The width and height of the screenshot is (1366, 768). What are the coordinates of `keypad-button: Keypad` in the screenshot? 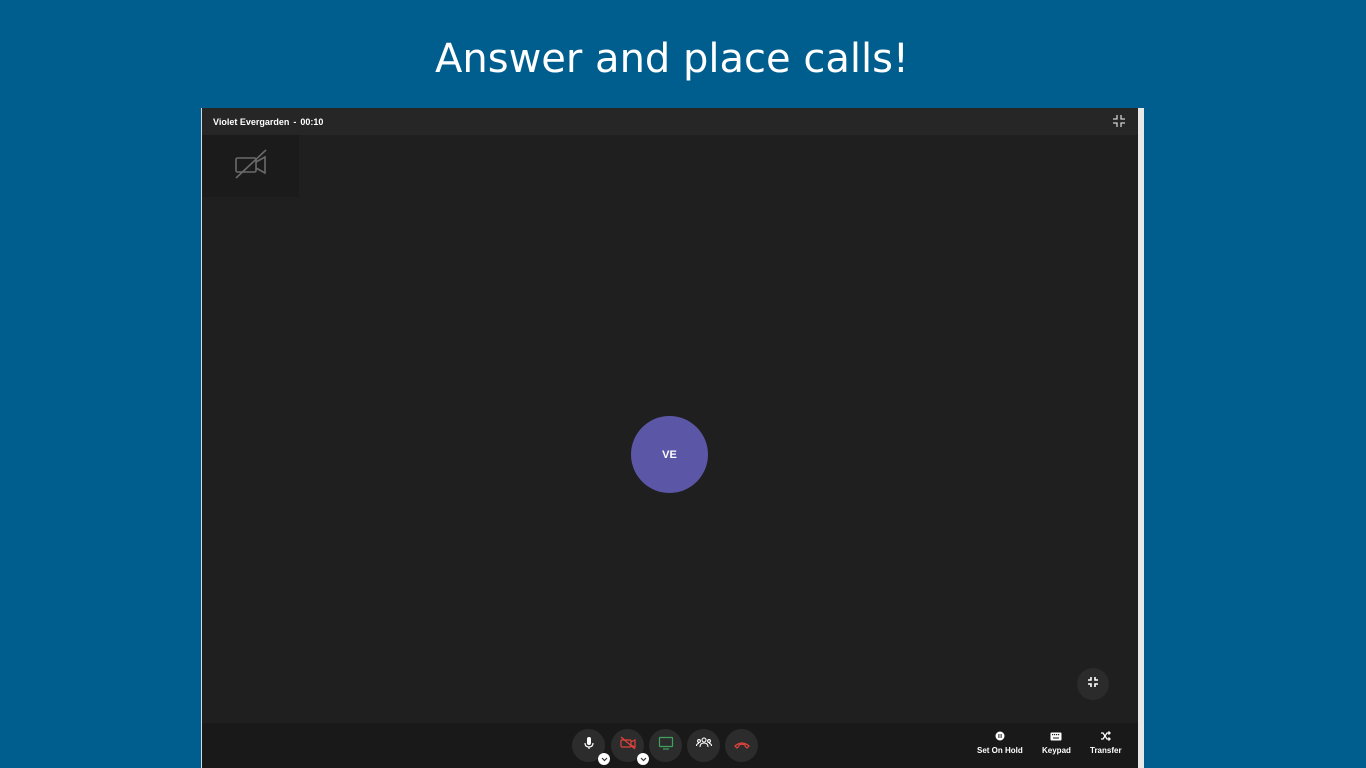 It's located at (1056, 742).